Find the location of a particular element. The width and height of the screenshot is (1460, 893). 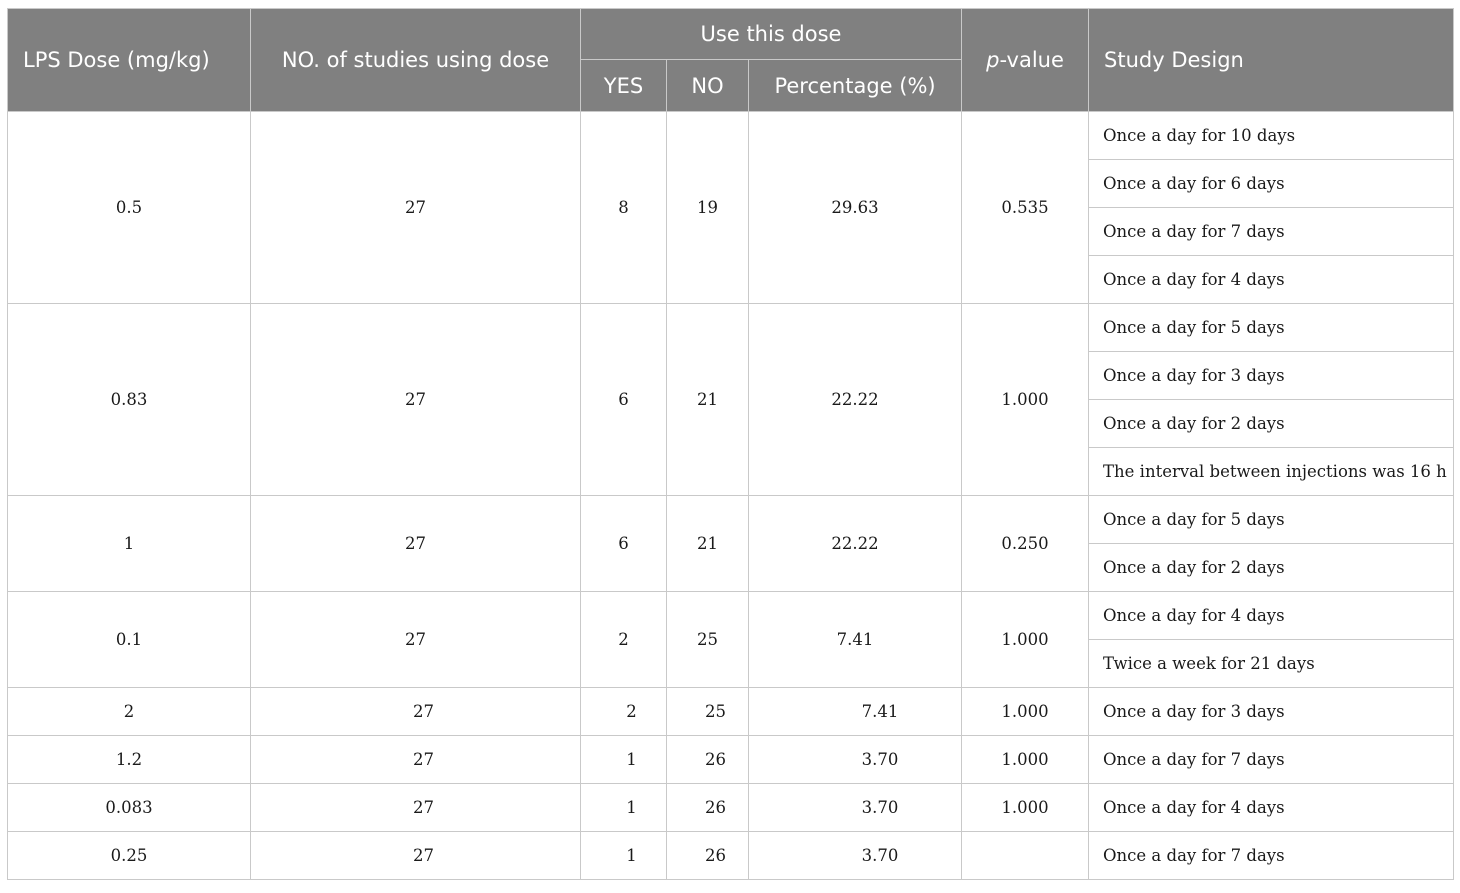

p-rest: -value is located at coordinates (1031, 60).